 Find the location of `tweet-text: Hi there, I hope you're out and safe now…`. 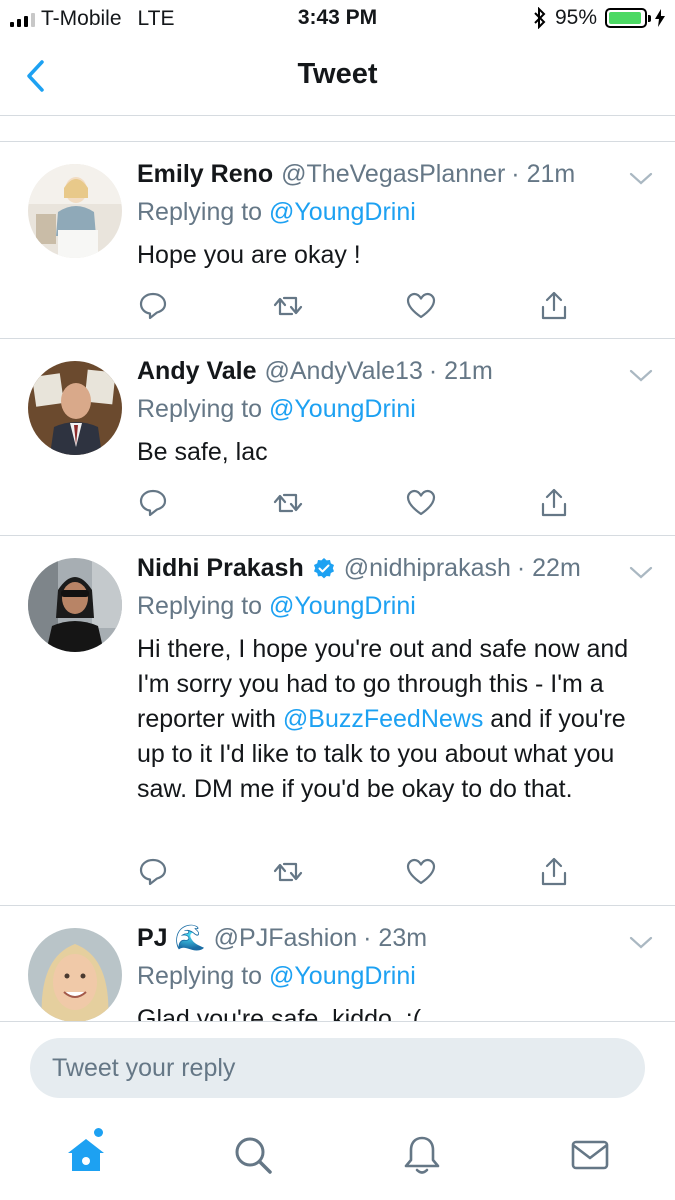

tweet-text: Hi there, I hope you're out and safe now… is located at coordinates (397, 719).